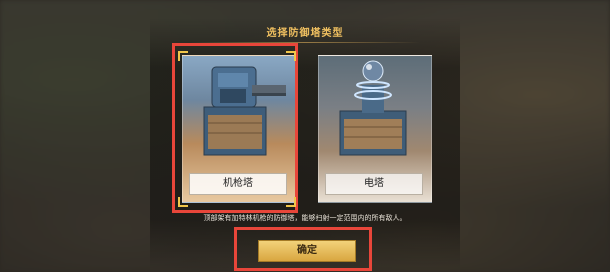 The width and height of the screenshot is (610, 272). Describe the element at coordinates (305, 218) in the screenshot. I see `tower-description: 顶部架有加特林机枪的防御塔，能够扫射一定范围内的所有敌人。` at that location.